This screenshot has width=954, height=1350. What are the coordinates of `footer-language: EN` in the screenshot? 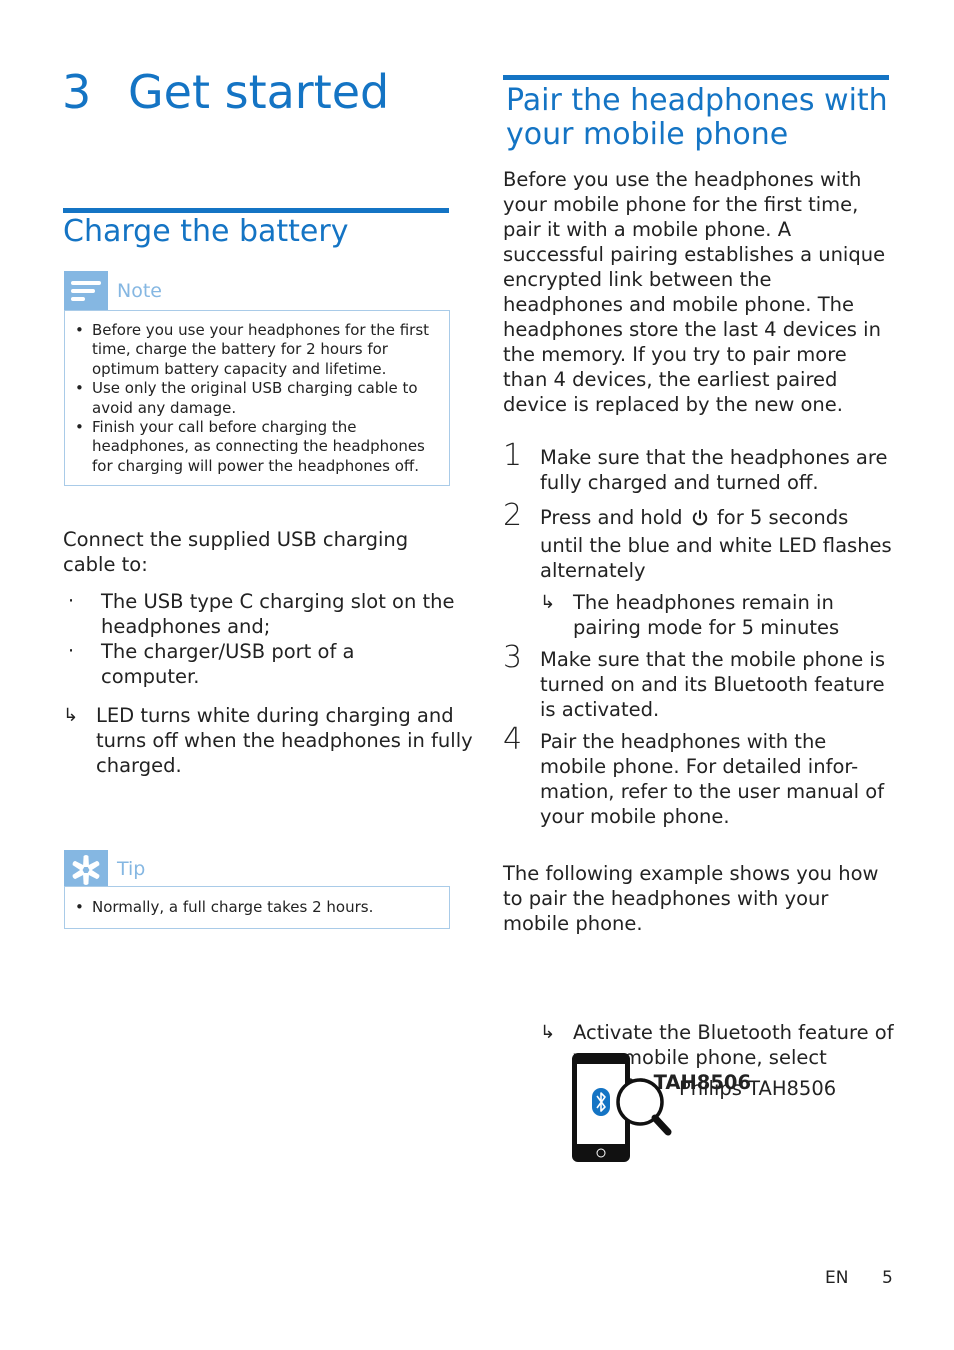 It's located at (837, 1278).